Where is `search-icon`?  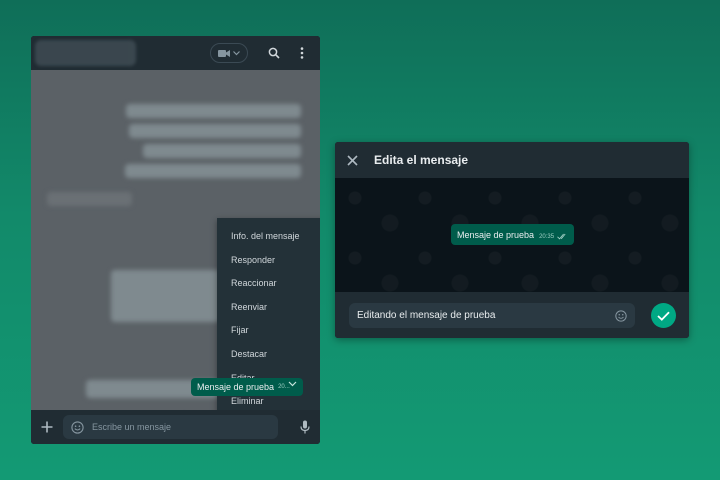 search-icon is located at coordinates (274, 53).